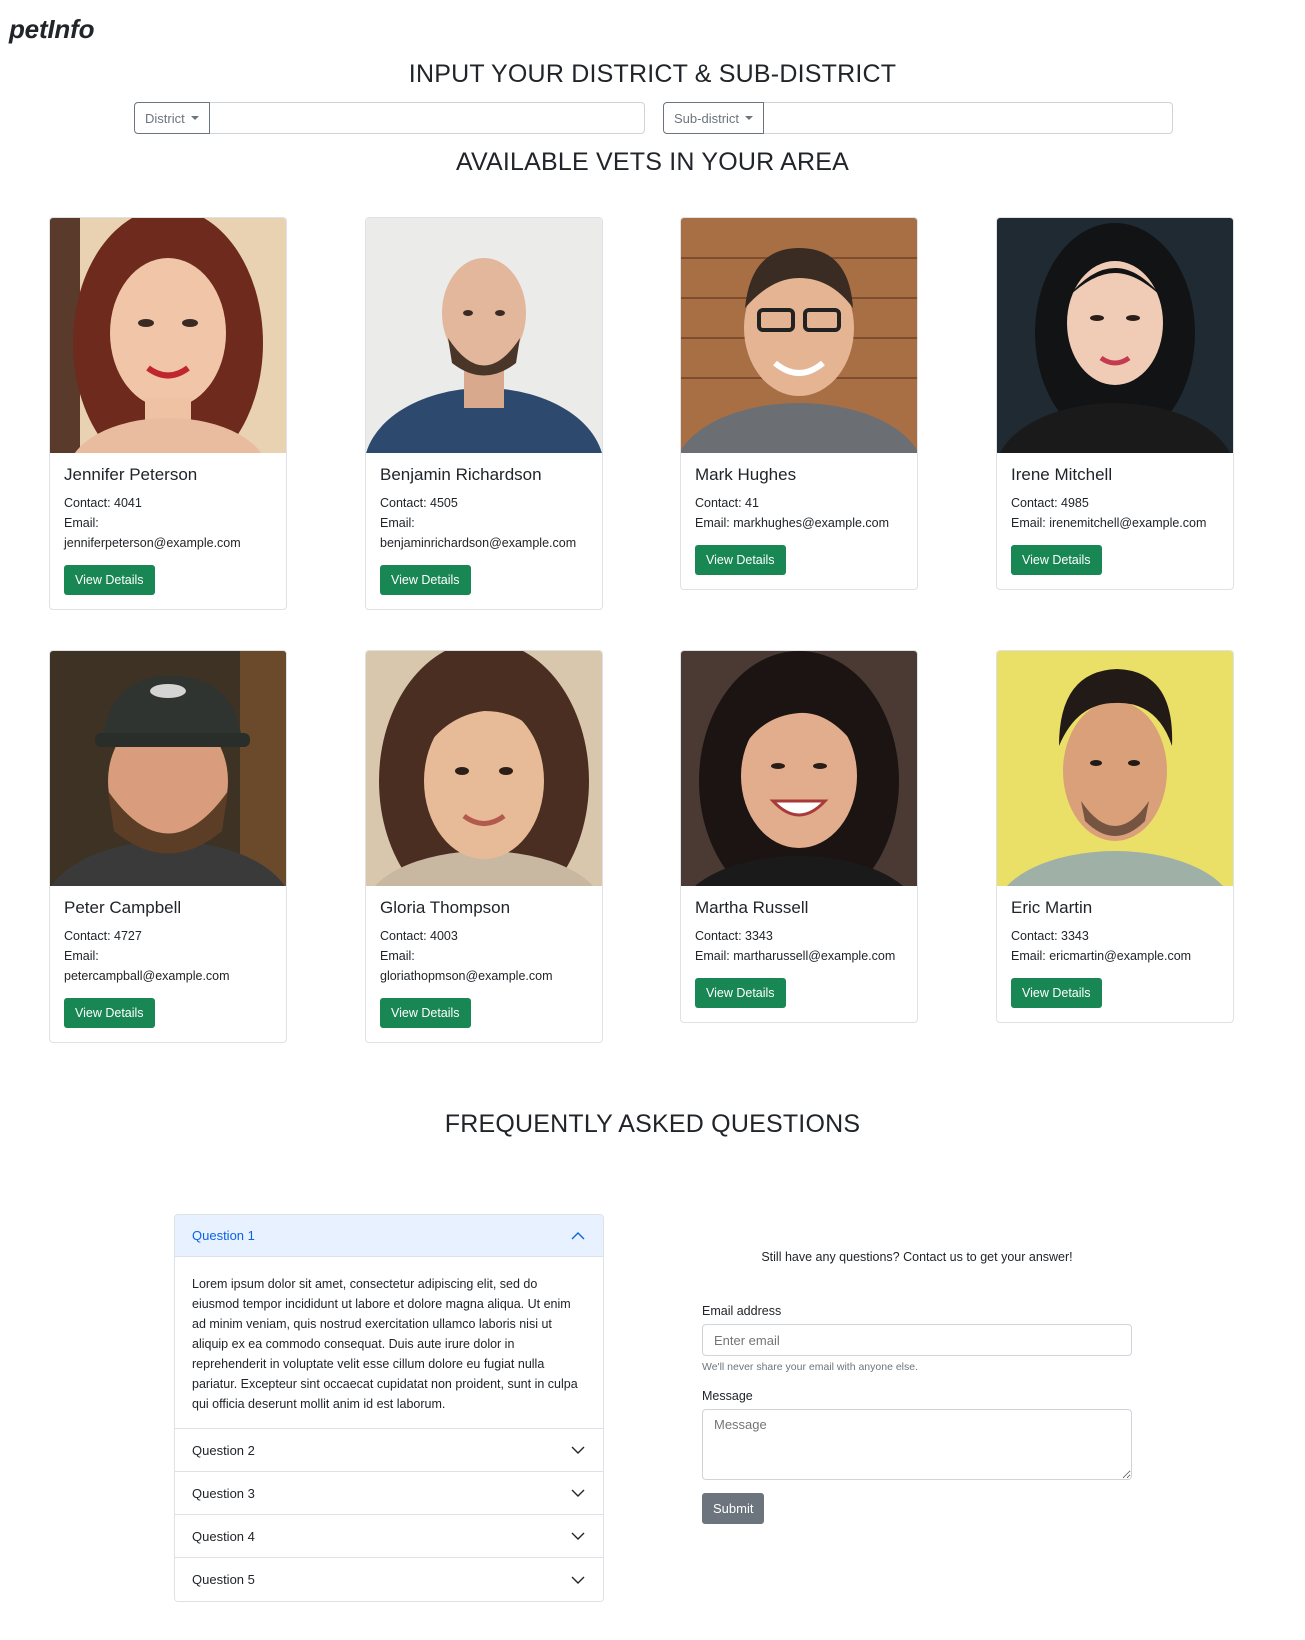 The image size is (1305, 1640). What do you see at coordinates (1109, 523) in the screenshot?
I see `vet-email: Email: irenemitchell@example.com` at bounding box center [1109, 523].